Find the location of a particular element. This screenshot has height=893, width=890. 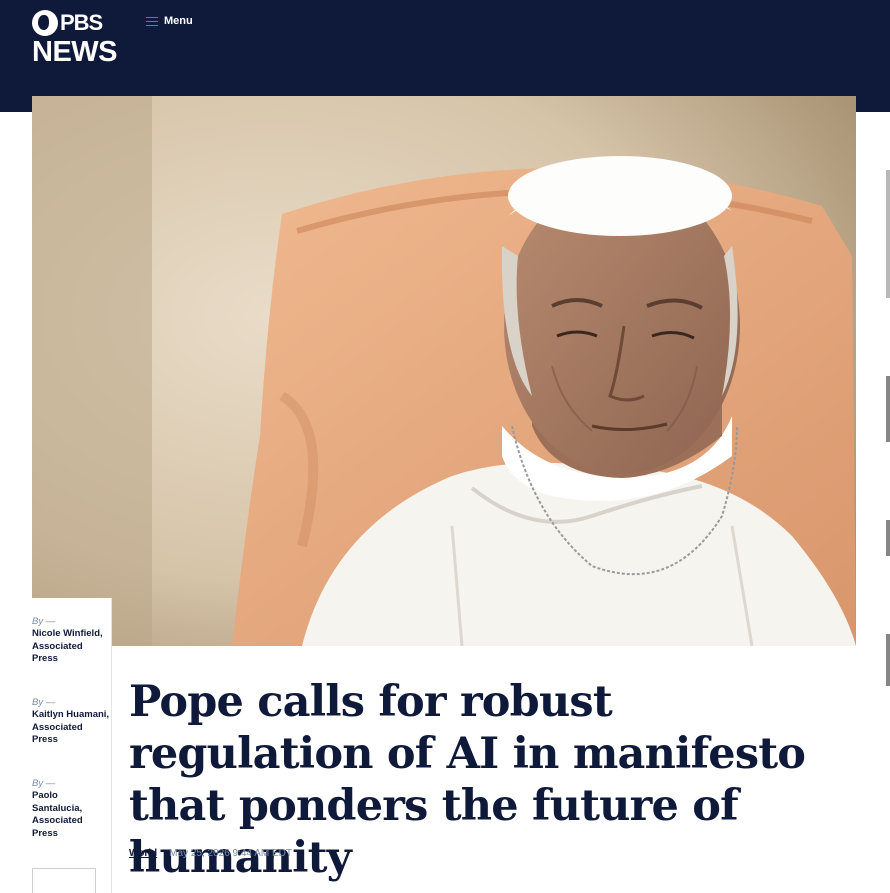

author-block: By — Nicole Winfield, Associated Press is located at coordinates (71, 641).